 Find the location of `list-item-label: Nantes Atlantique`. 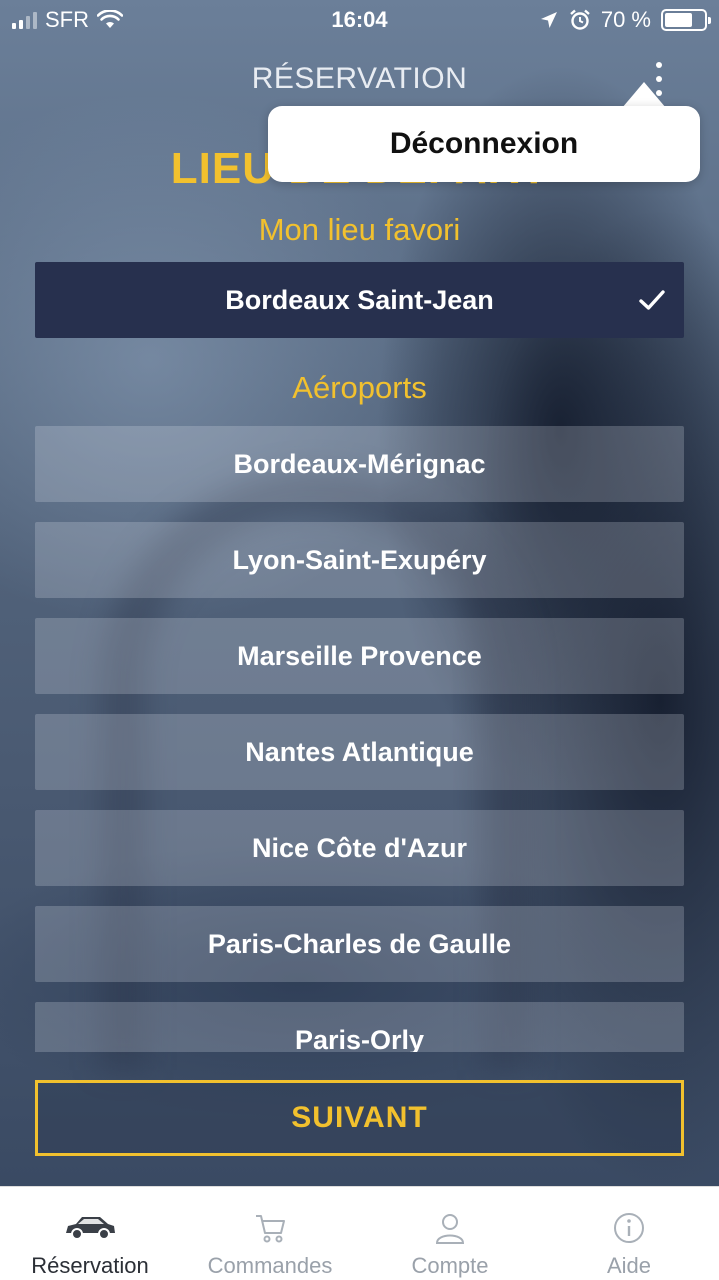

list-item-label: Nantes Atlantique is located at coordinates (359, 751).